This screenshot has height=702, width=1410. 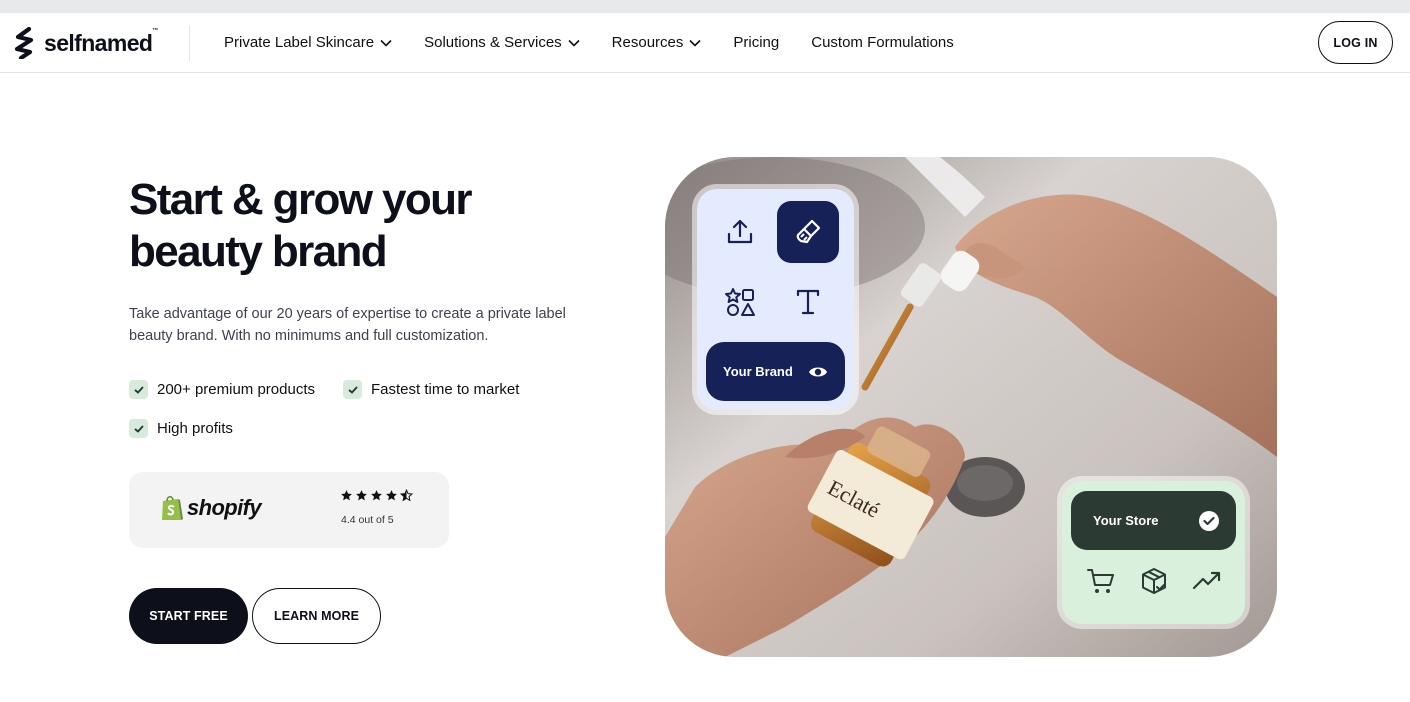 What do you see at coordinates (289, 510) in the screenshot?
I see `shopify-rating-card: shopify 4.4 out of 5` at bounding box center [289, 510].